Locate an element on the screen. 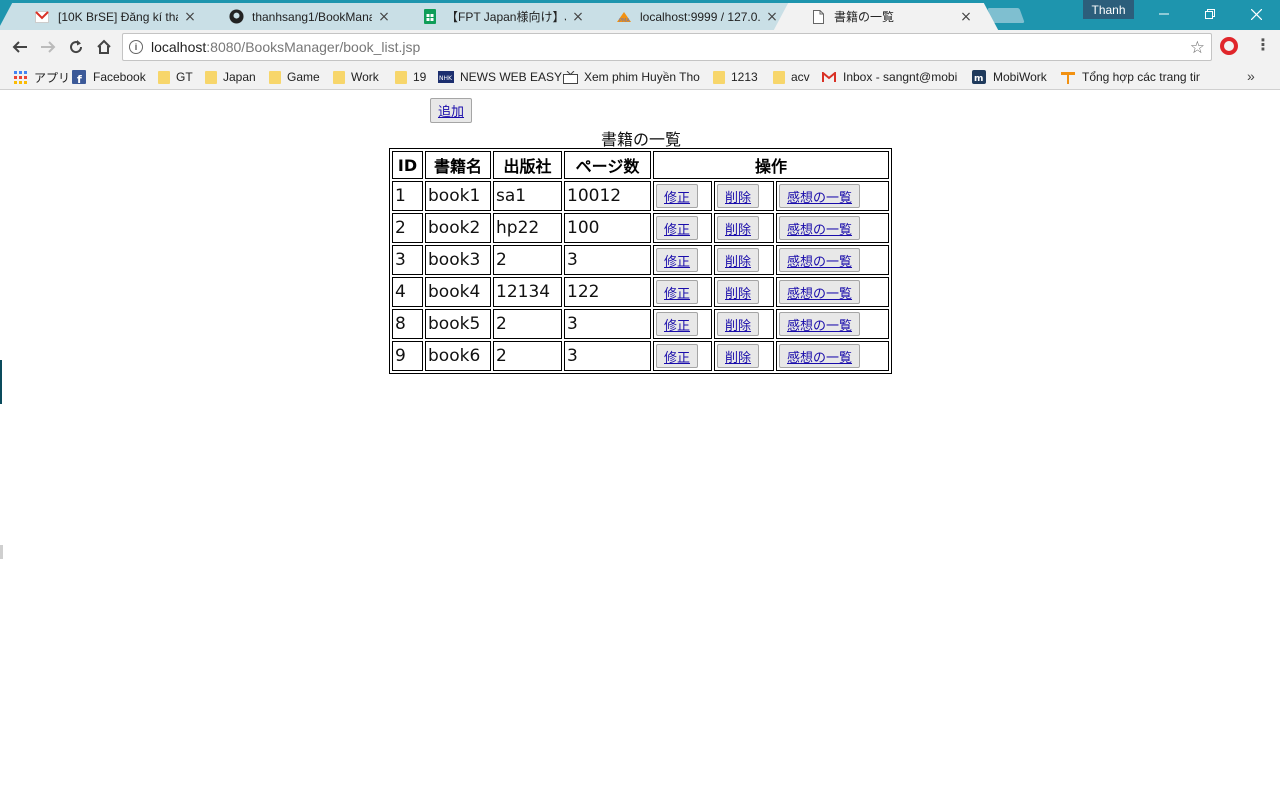 The image size is (1280, 800). header-id: ID is located at coordinates (407, 165).